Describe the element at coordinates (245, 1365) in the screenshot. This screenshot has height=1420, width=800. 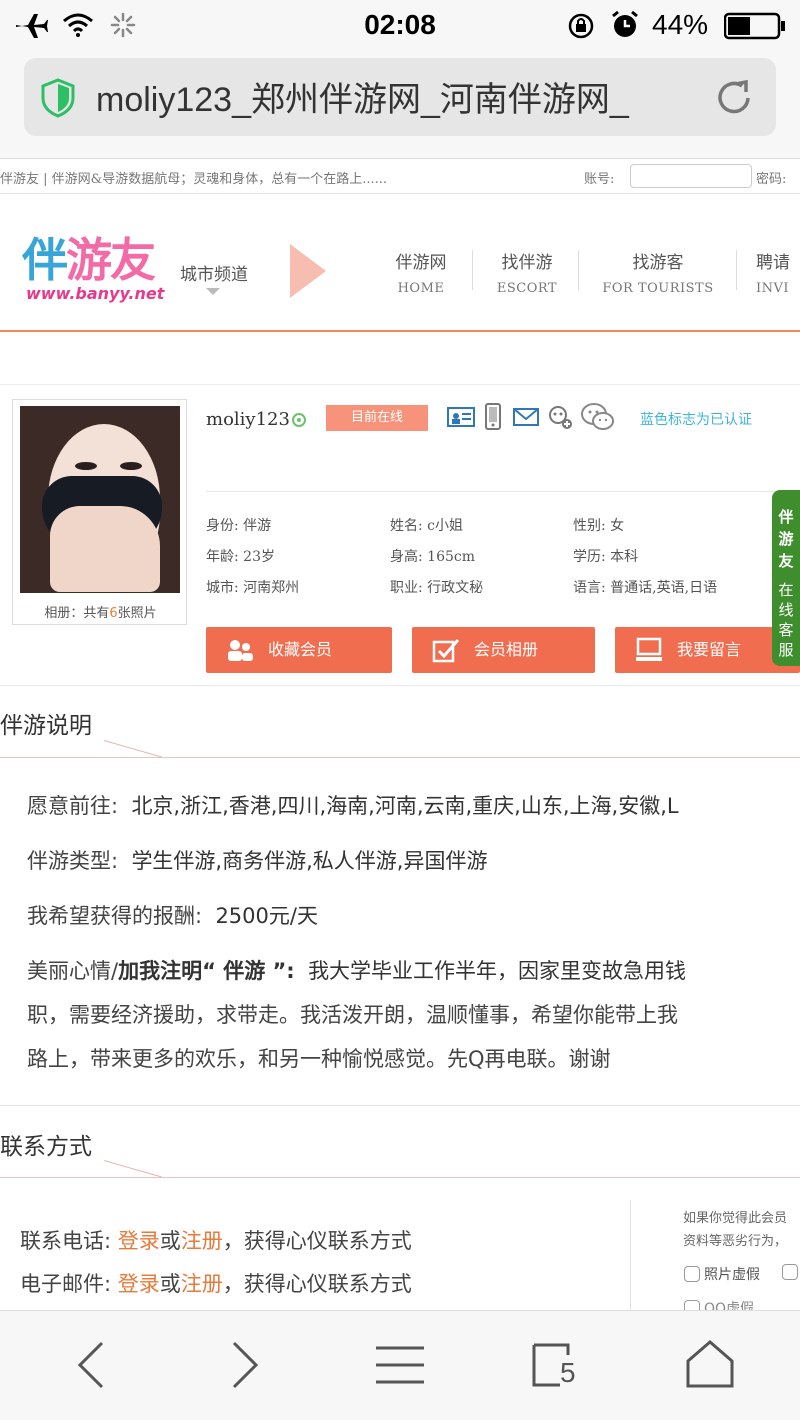
I see `forward-icon` at that location.